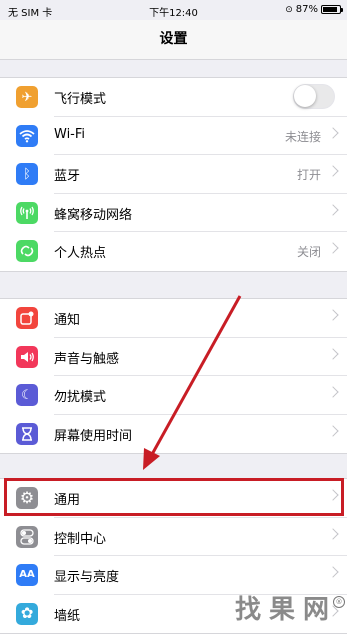 The image size is (347, 634). I want to click on settings-row-airplane-mode: ✈ 飞行模式, so click(173, 97).